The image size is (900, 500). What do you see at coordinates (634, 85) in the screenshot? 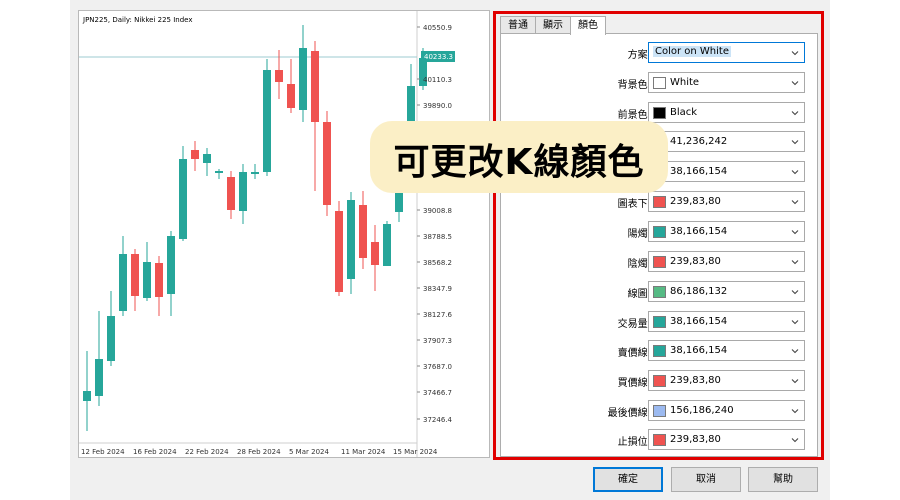
I see `setting-label: 背景色:` at bounding box center [634, 85].